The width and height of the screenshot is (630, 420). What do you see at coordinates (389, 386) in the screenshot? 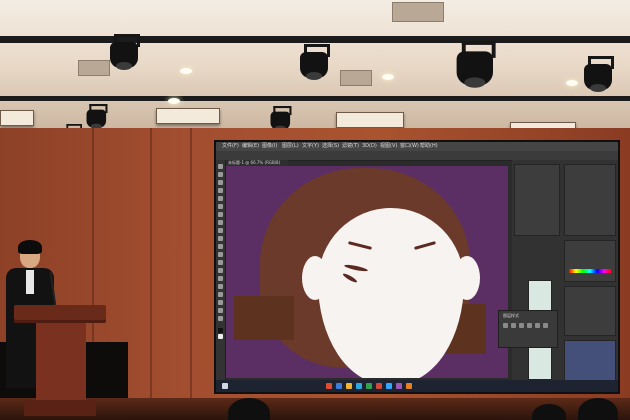
I see `photoshop-taskbar-icon` at bounding box center [389, 386].